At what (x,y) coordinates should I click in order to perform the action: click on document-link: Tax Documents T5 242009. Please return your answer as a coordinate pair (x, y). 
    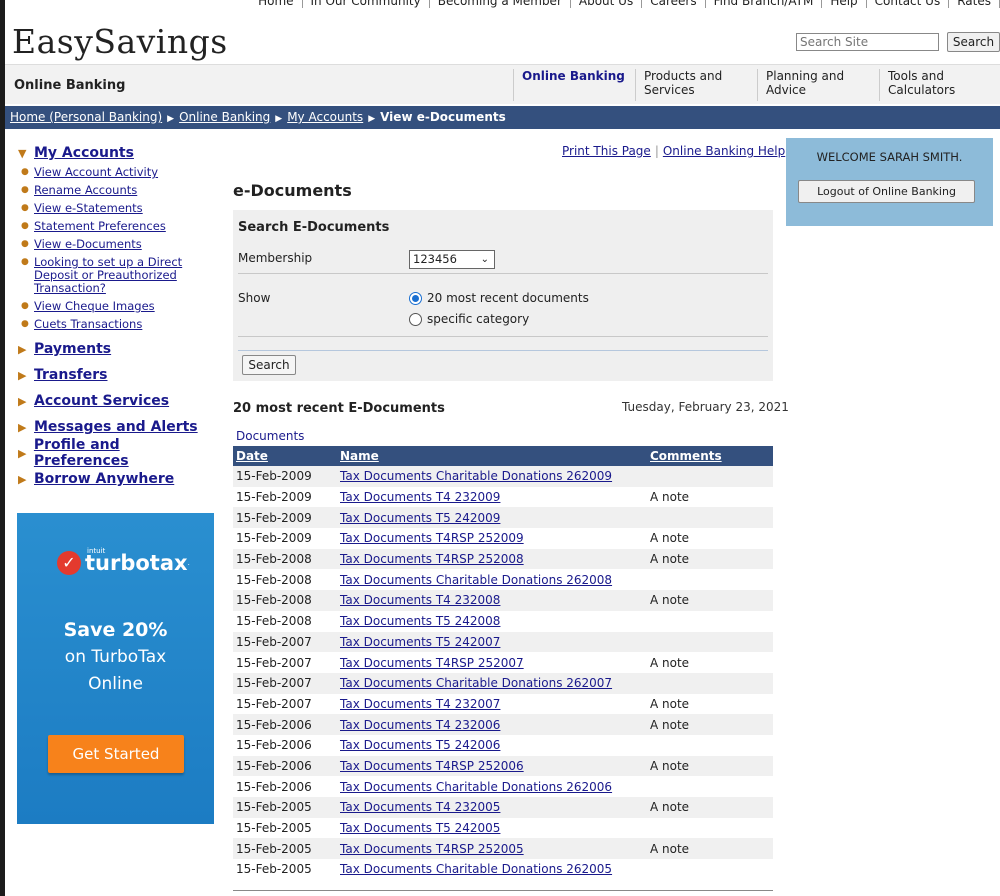
    Looking at the image, I should click on (420, 518).